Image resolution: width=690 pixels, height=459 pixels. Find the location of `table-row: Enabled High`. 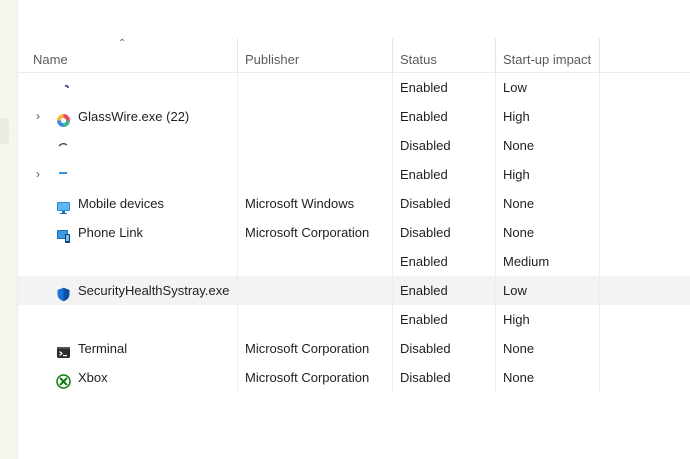

table-row: Enabled High is located at coordinates (354, 319).